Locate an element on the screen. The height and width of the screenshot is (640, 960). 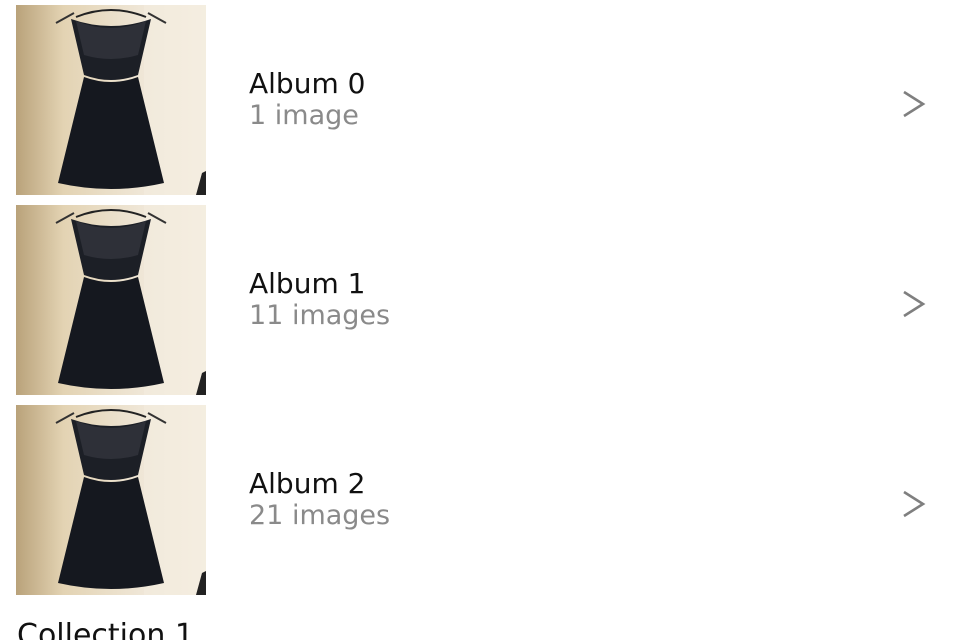
album-title: Album 2 is located at coordinates (307, 483).